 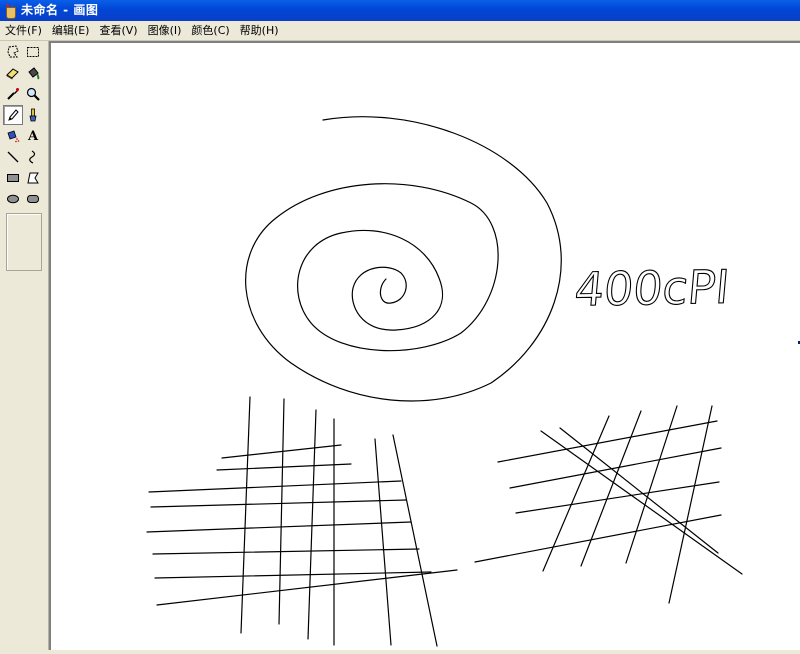 I want to click on rectangle-select-tool, so click(x=33, y=52).